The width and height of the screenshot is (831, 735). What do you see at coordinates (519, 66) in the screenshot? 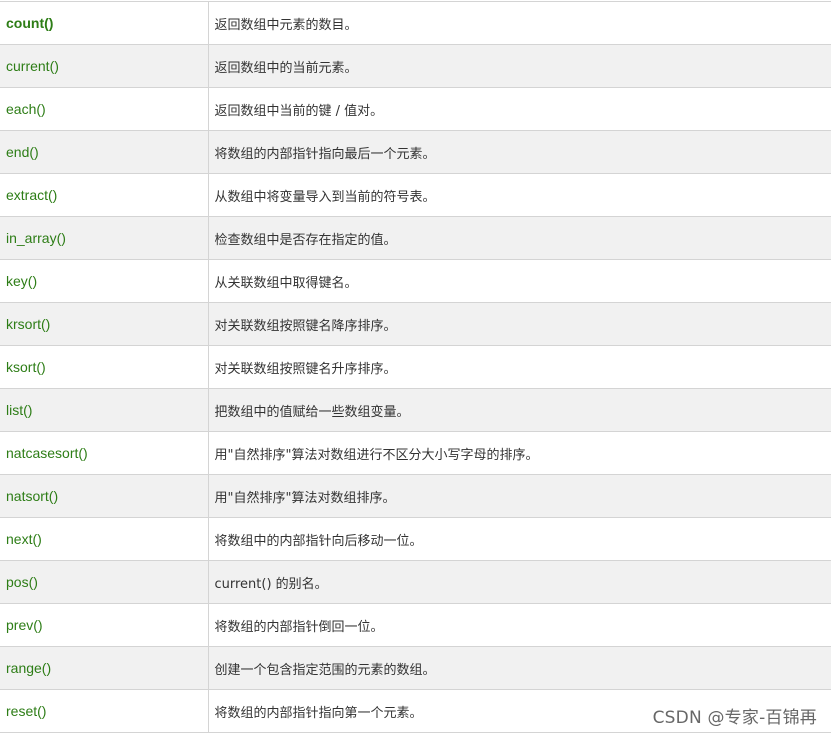
I see `function-description: 返回数组中的当前元素。` at bounding box center [519, 66].